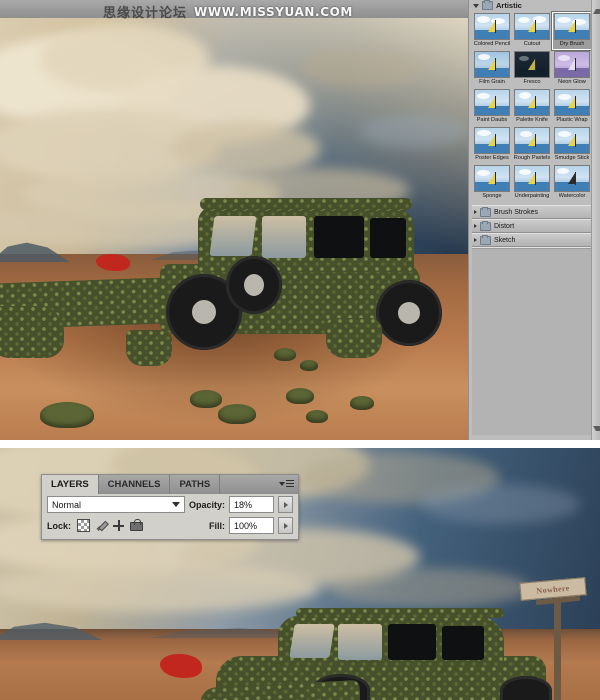 This screenshot has width=600, height=700. What do you see at coordinates (59, 525) in the screenshot?
I see `lock-label: Lock:` at bounding box center [59, 525].